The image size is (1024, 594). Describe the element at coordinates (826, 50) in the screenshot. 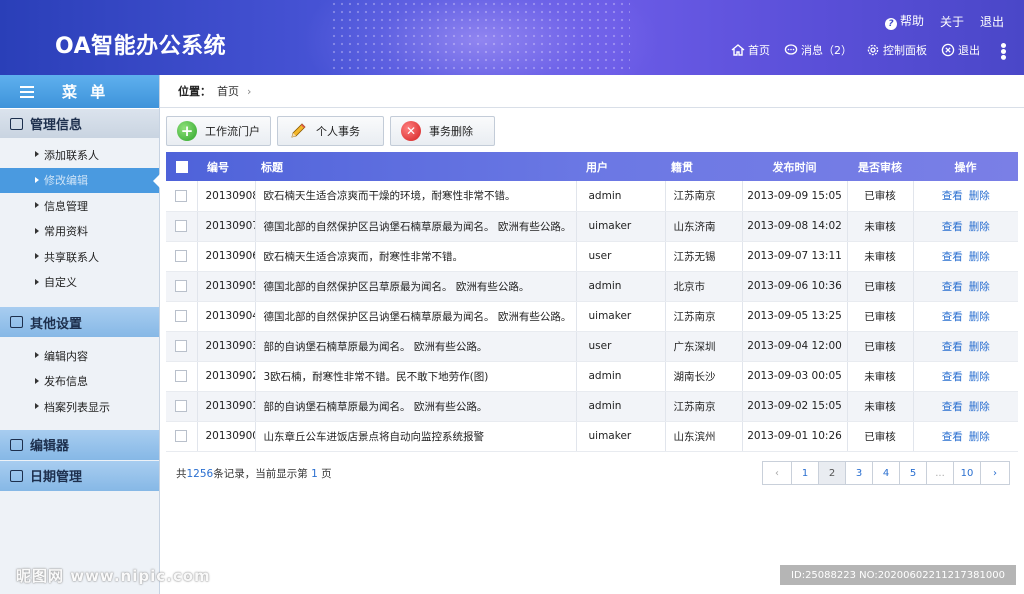

I see `nav-messages-label: 消息（2）` at that location.